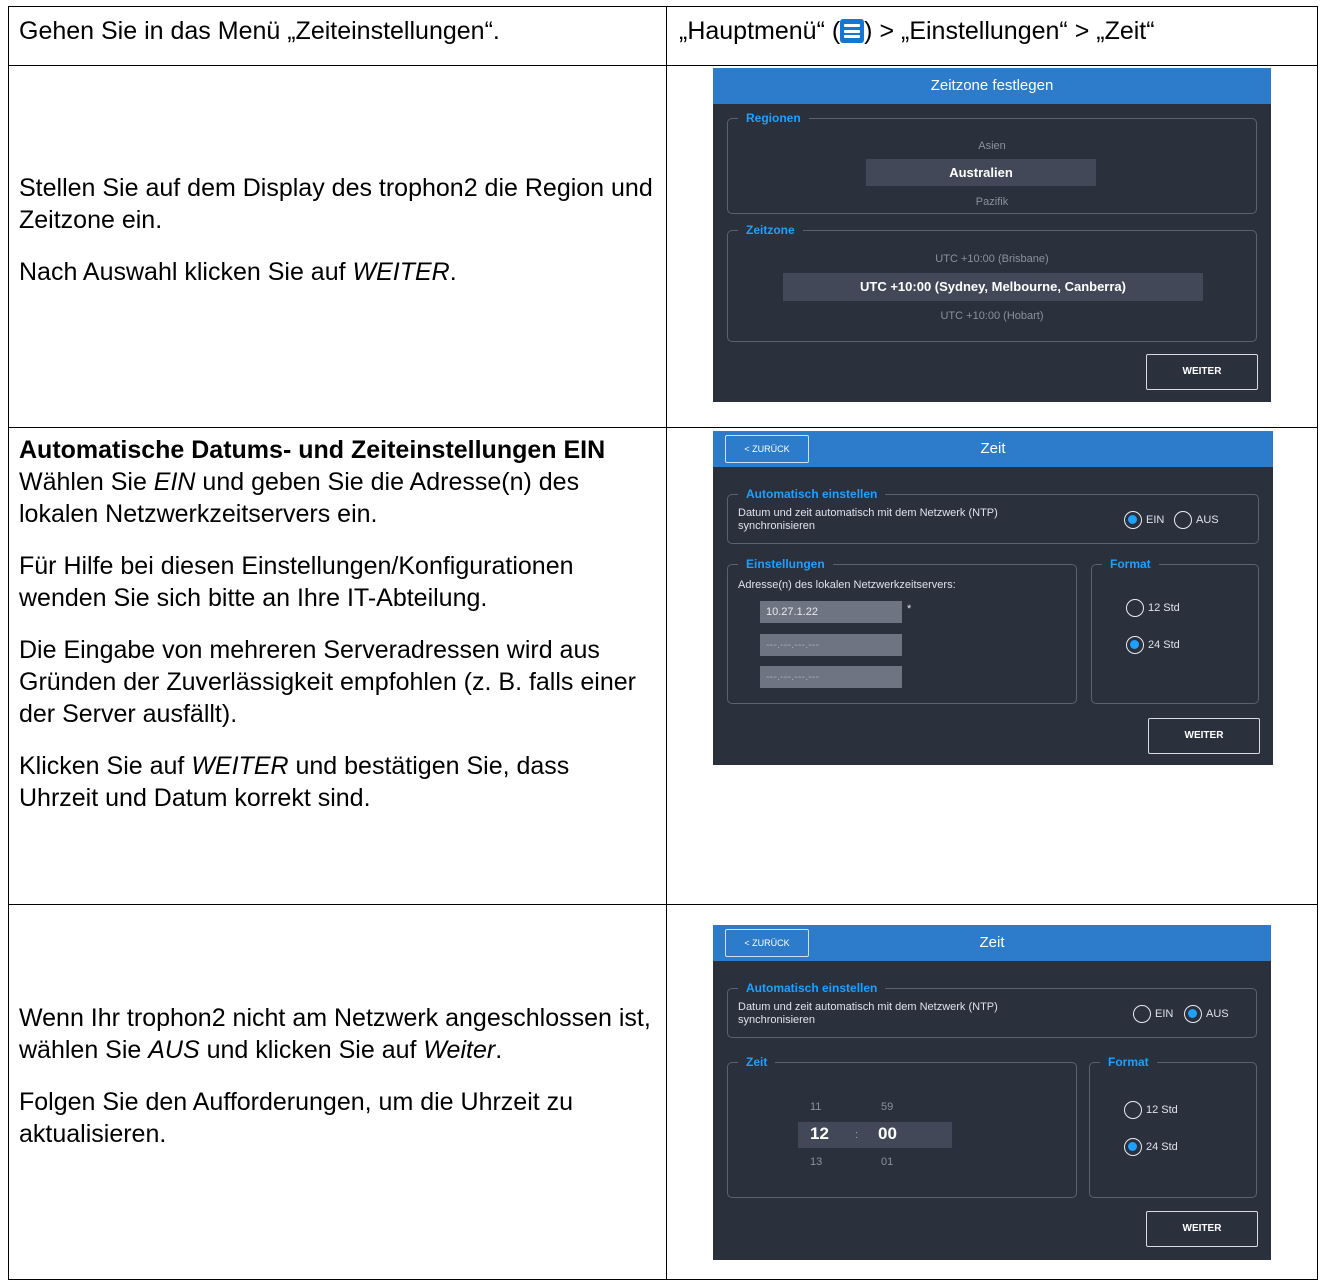 The height and width of the screenshot is (1283, 1325). Describe the element at coordinates (887, 1134) in the screenshot. I see `minute-value: 00` at that location.